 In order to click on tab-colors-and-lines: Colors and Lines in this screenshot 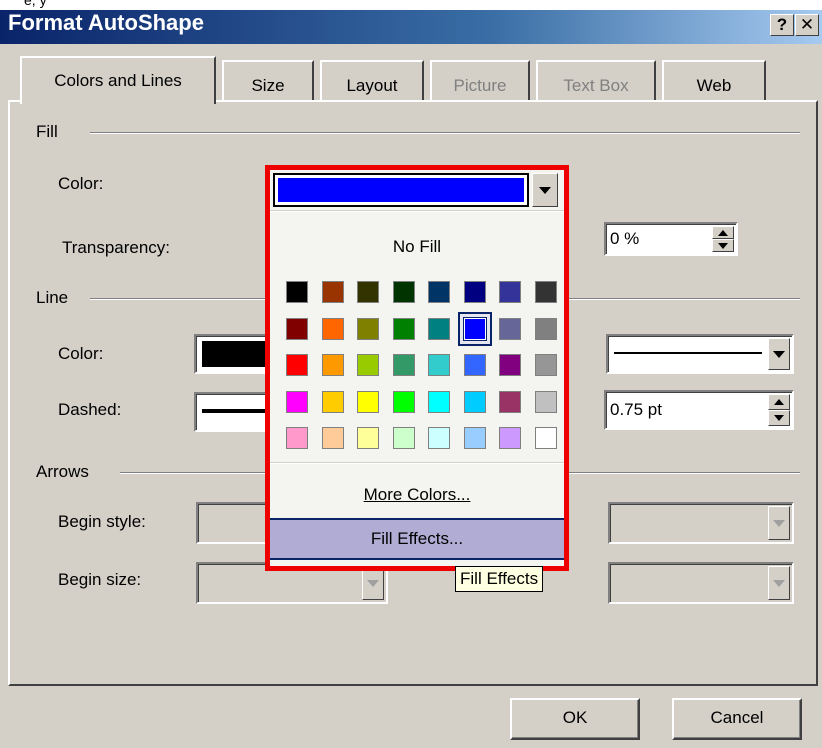, I will do `click(118, 80)`.